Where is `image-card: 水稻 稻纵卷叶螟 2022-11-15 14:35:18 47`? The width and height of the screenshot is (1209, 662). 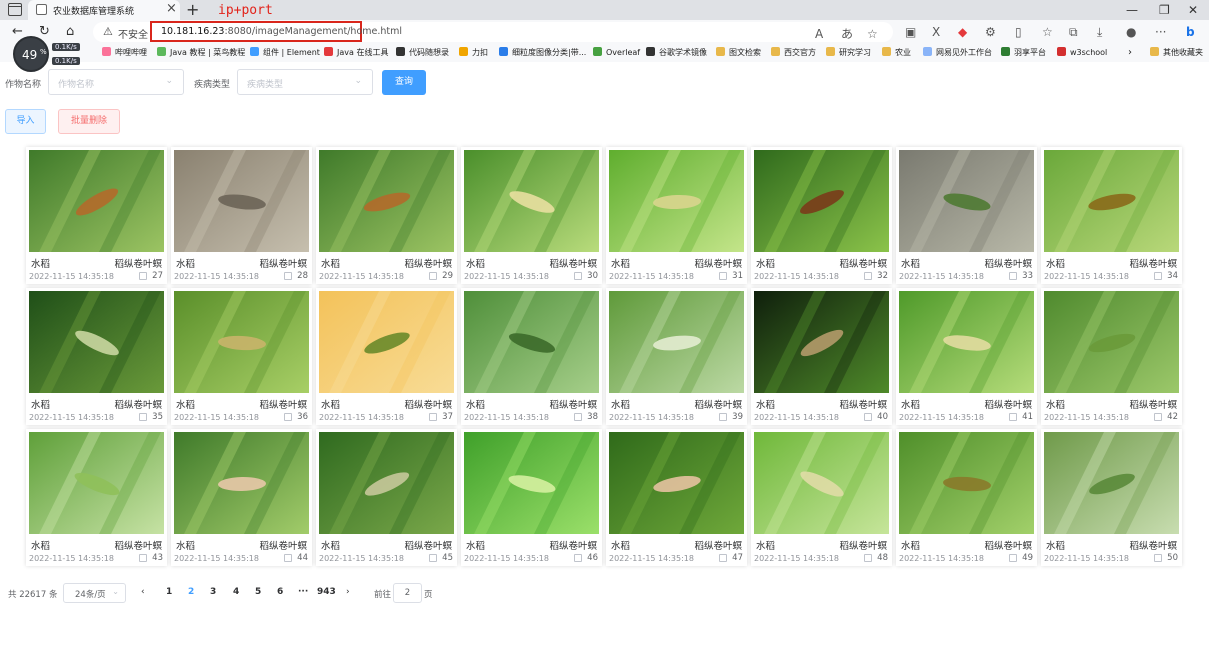 image-card: 水稻 稻纵卷叶螟 2022-11-15 14:35:18 47 is located at coordinates (676, 497).